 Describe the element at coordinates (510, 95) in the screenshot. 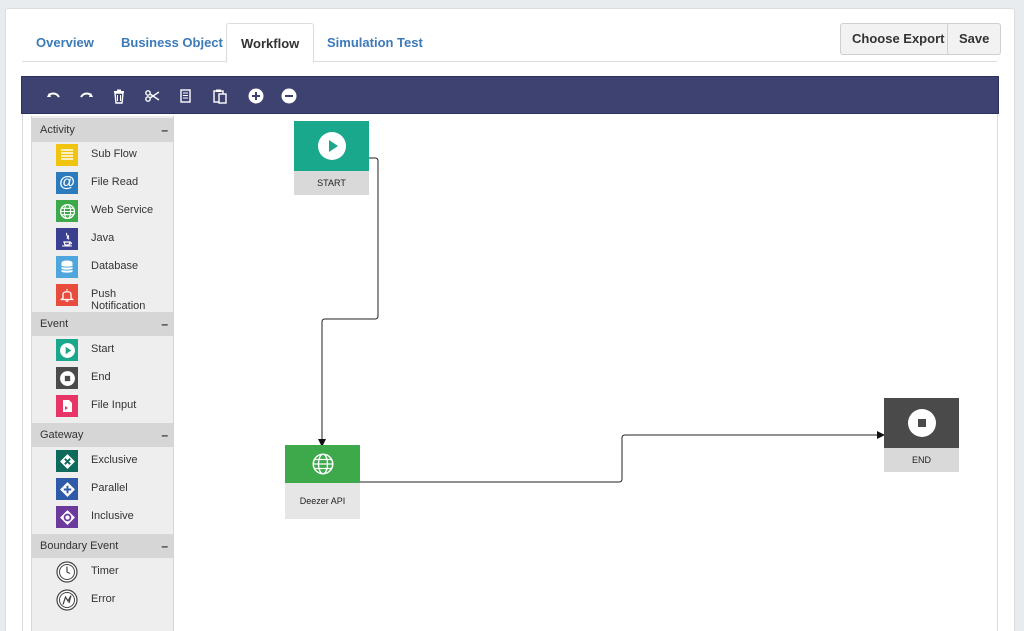

I see `editor-toolbar` at that location.